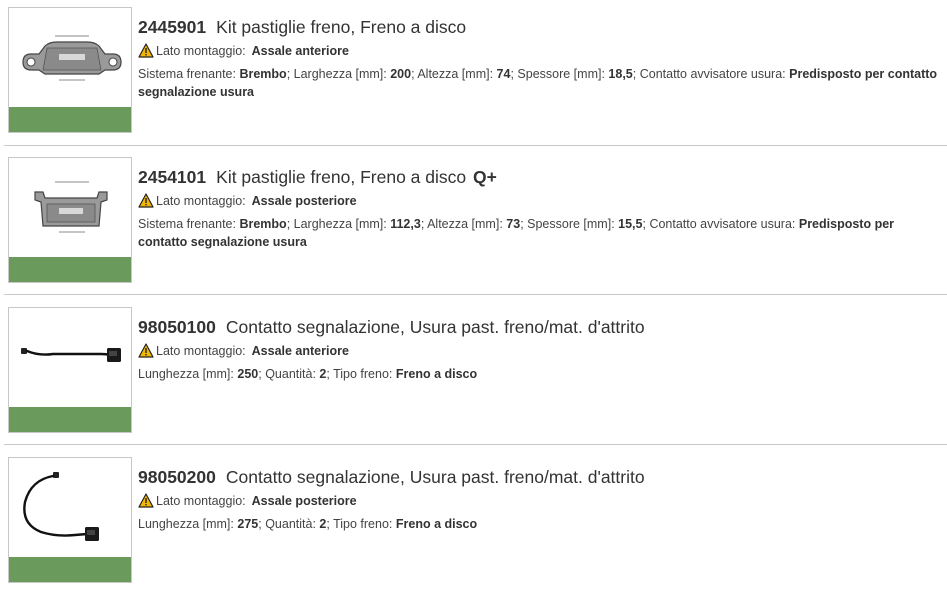 This screenshot has width=947, height=595. Describe the element at coordinates (248, 374) in the screenshot. I see `attr-value: 250` at that location.